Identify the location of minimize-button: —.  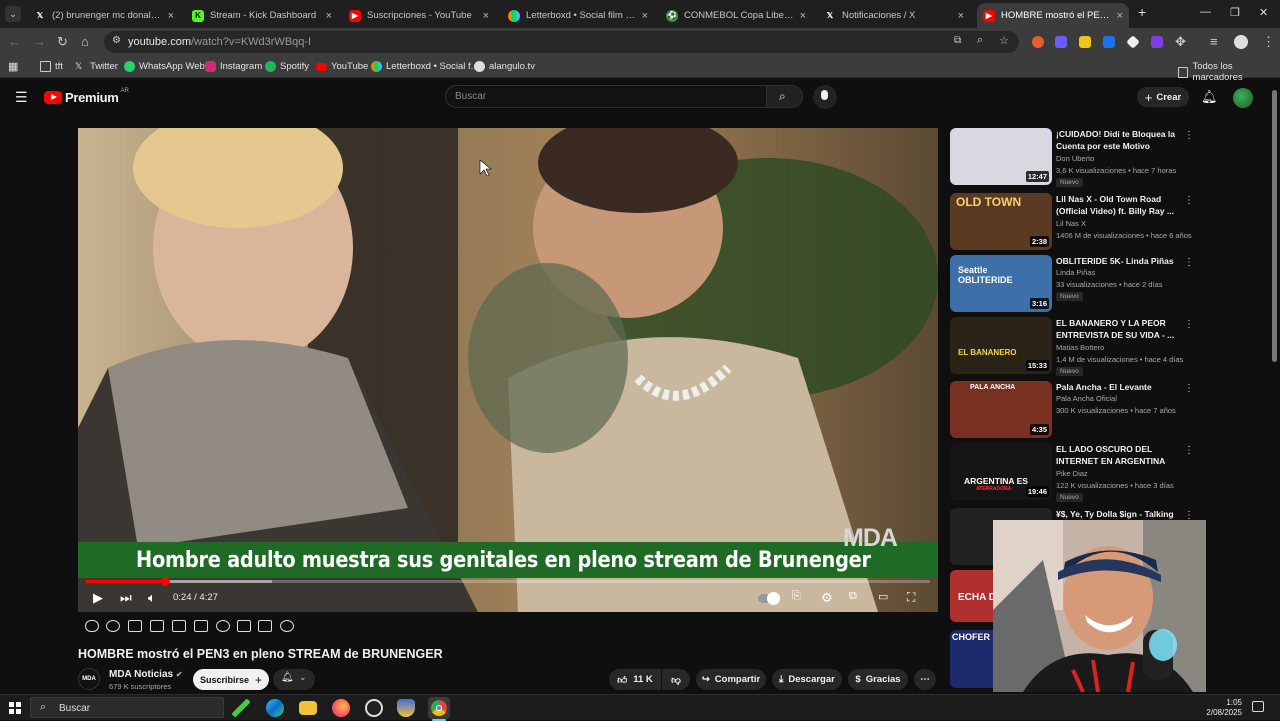
(1205, 12).